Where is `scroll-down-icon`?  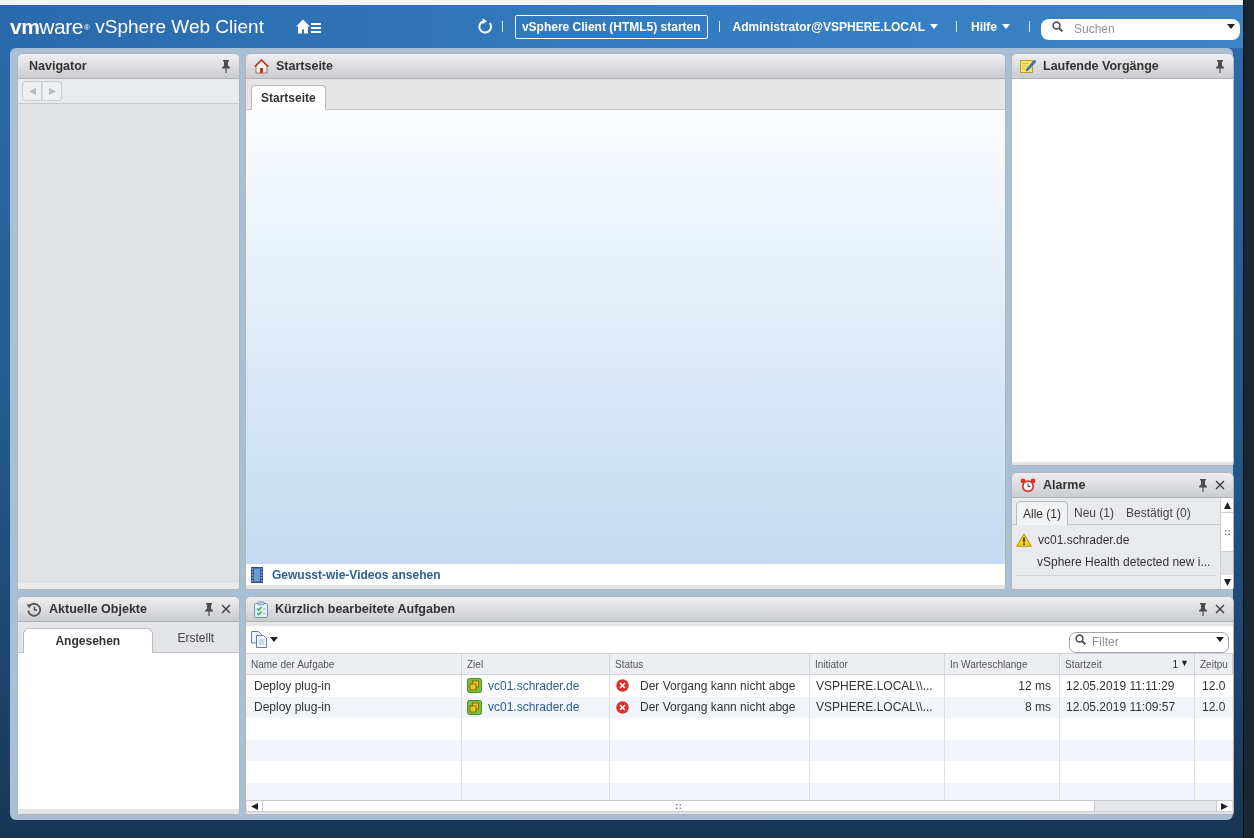 scroll-down-icon is located at coordinates (1227, 582).